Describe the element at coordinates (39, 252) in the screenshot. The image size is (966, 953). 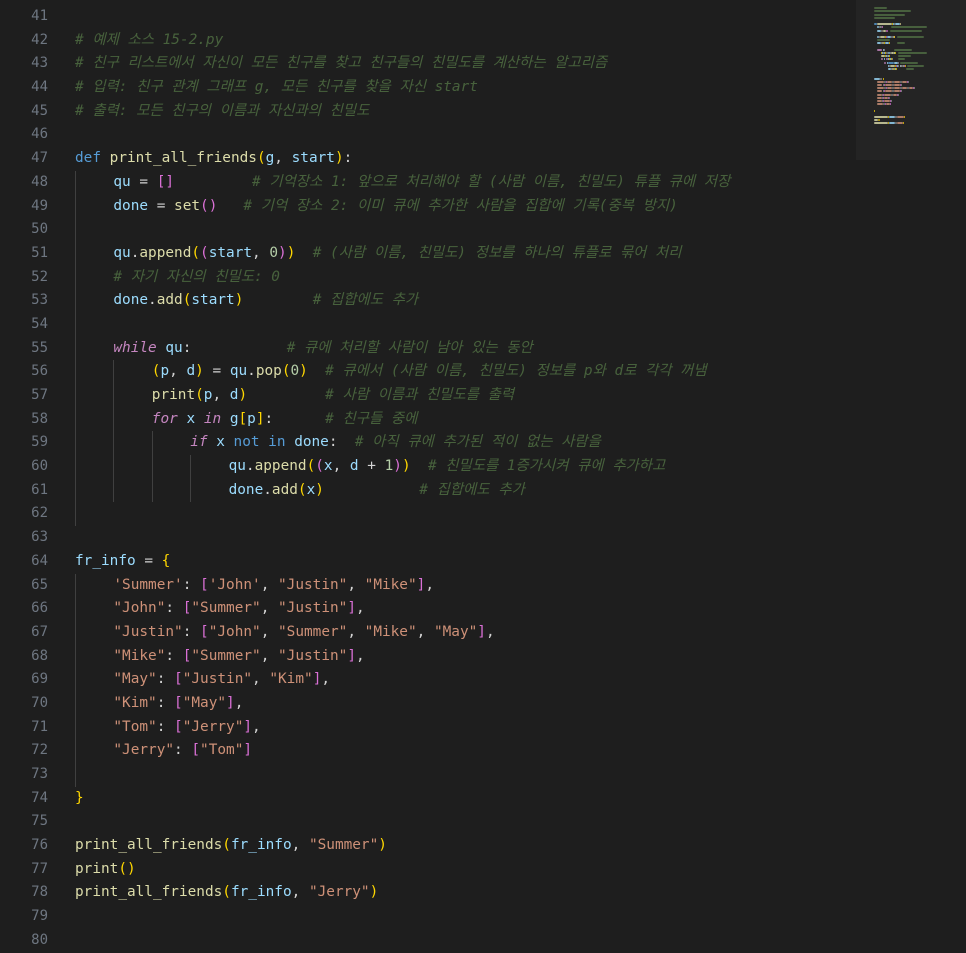
I see `line-number: 51` at that location.